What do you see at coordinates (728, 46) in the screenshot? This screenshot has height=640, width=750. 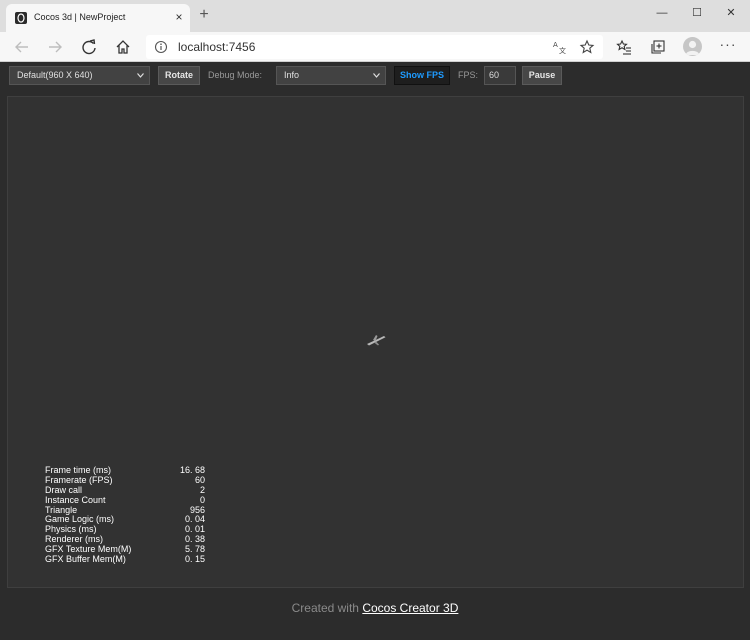 I see `more-menu-icon: ···` at bounding box center [728, 46].